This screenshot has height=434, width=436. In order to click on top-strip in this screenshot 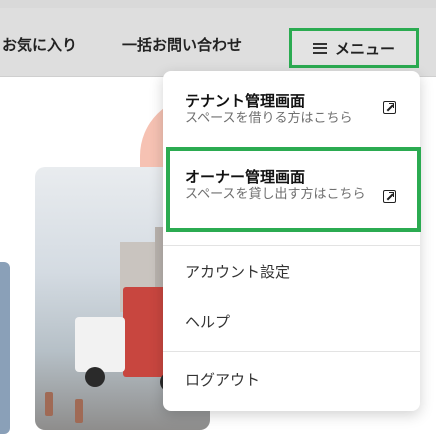, I will do `click(218, 4)`.